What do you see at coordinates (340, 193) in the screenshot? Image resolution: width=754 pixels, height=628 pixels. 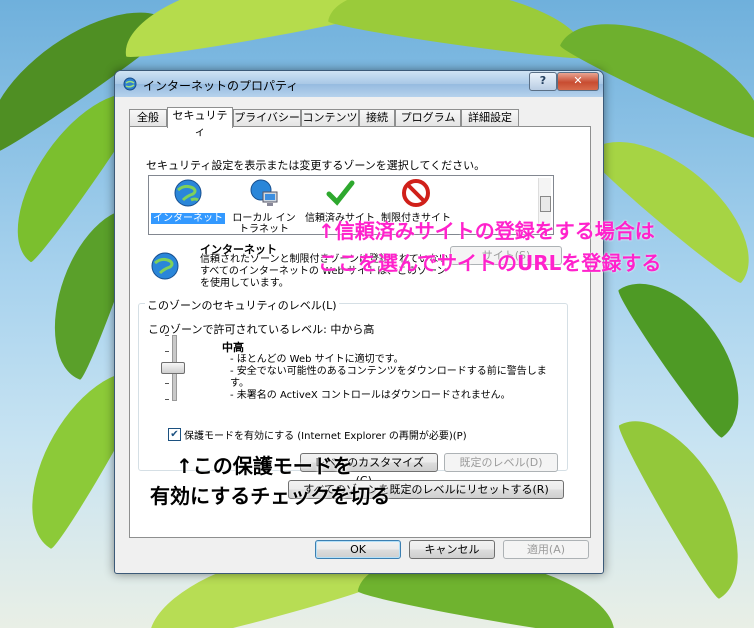 I see `check-icon` at bounding box center [340, 193].